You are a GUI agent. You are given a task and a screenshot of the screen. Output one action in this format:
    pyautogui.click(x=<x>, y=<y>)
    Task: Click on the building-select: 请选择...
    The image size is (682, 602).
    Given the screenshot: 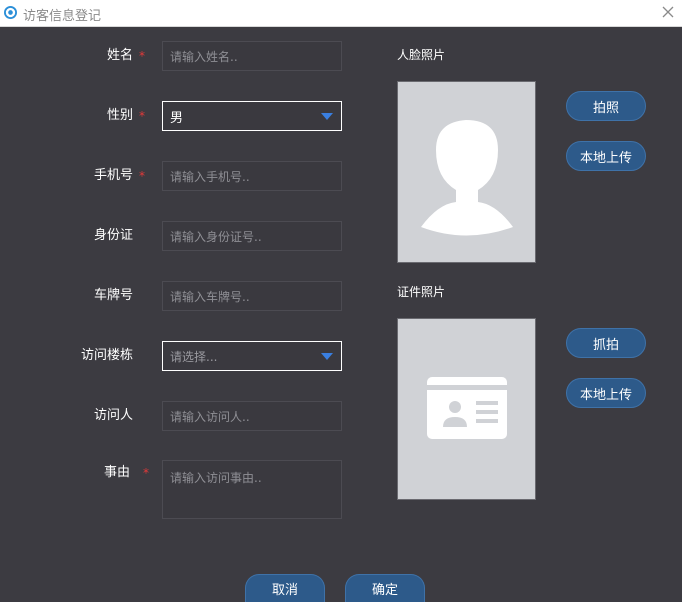 What is the action you would take?
    pyautogui.click(x=252, y=356)
    